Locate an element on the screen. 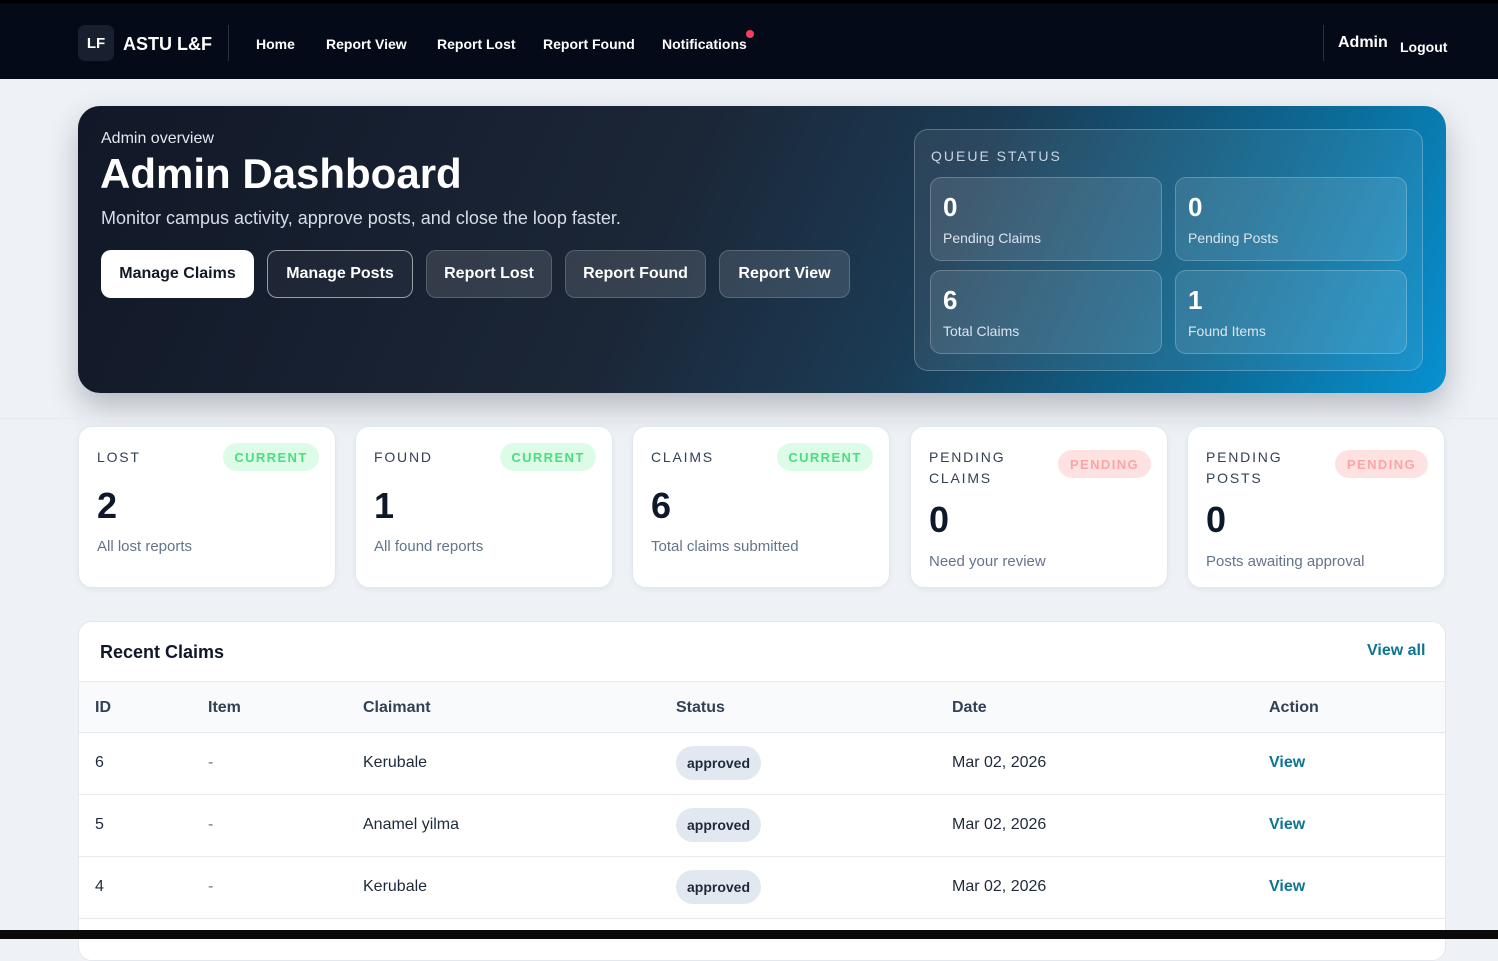  manage-claims-button: Manage Claims is located at coordinates (177, 274).